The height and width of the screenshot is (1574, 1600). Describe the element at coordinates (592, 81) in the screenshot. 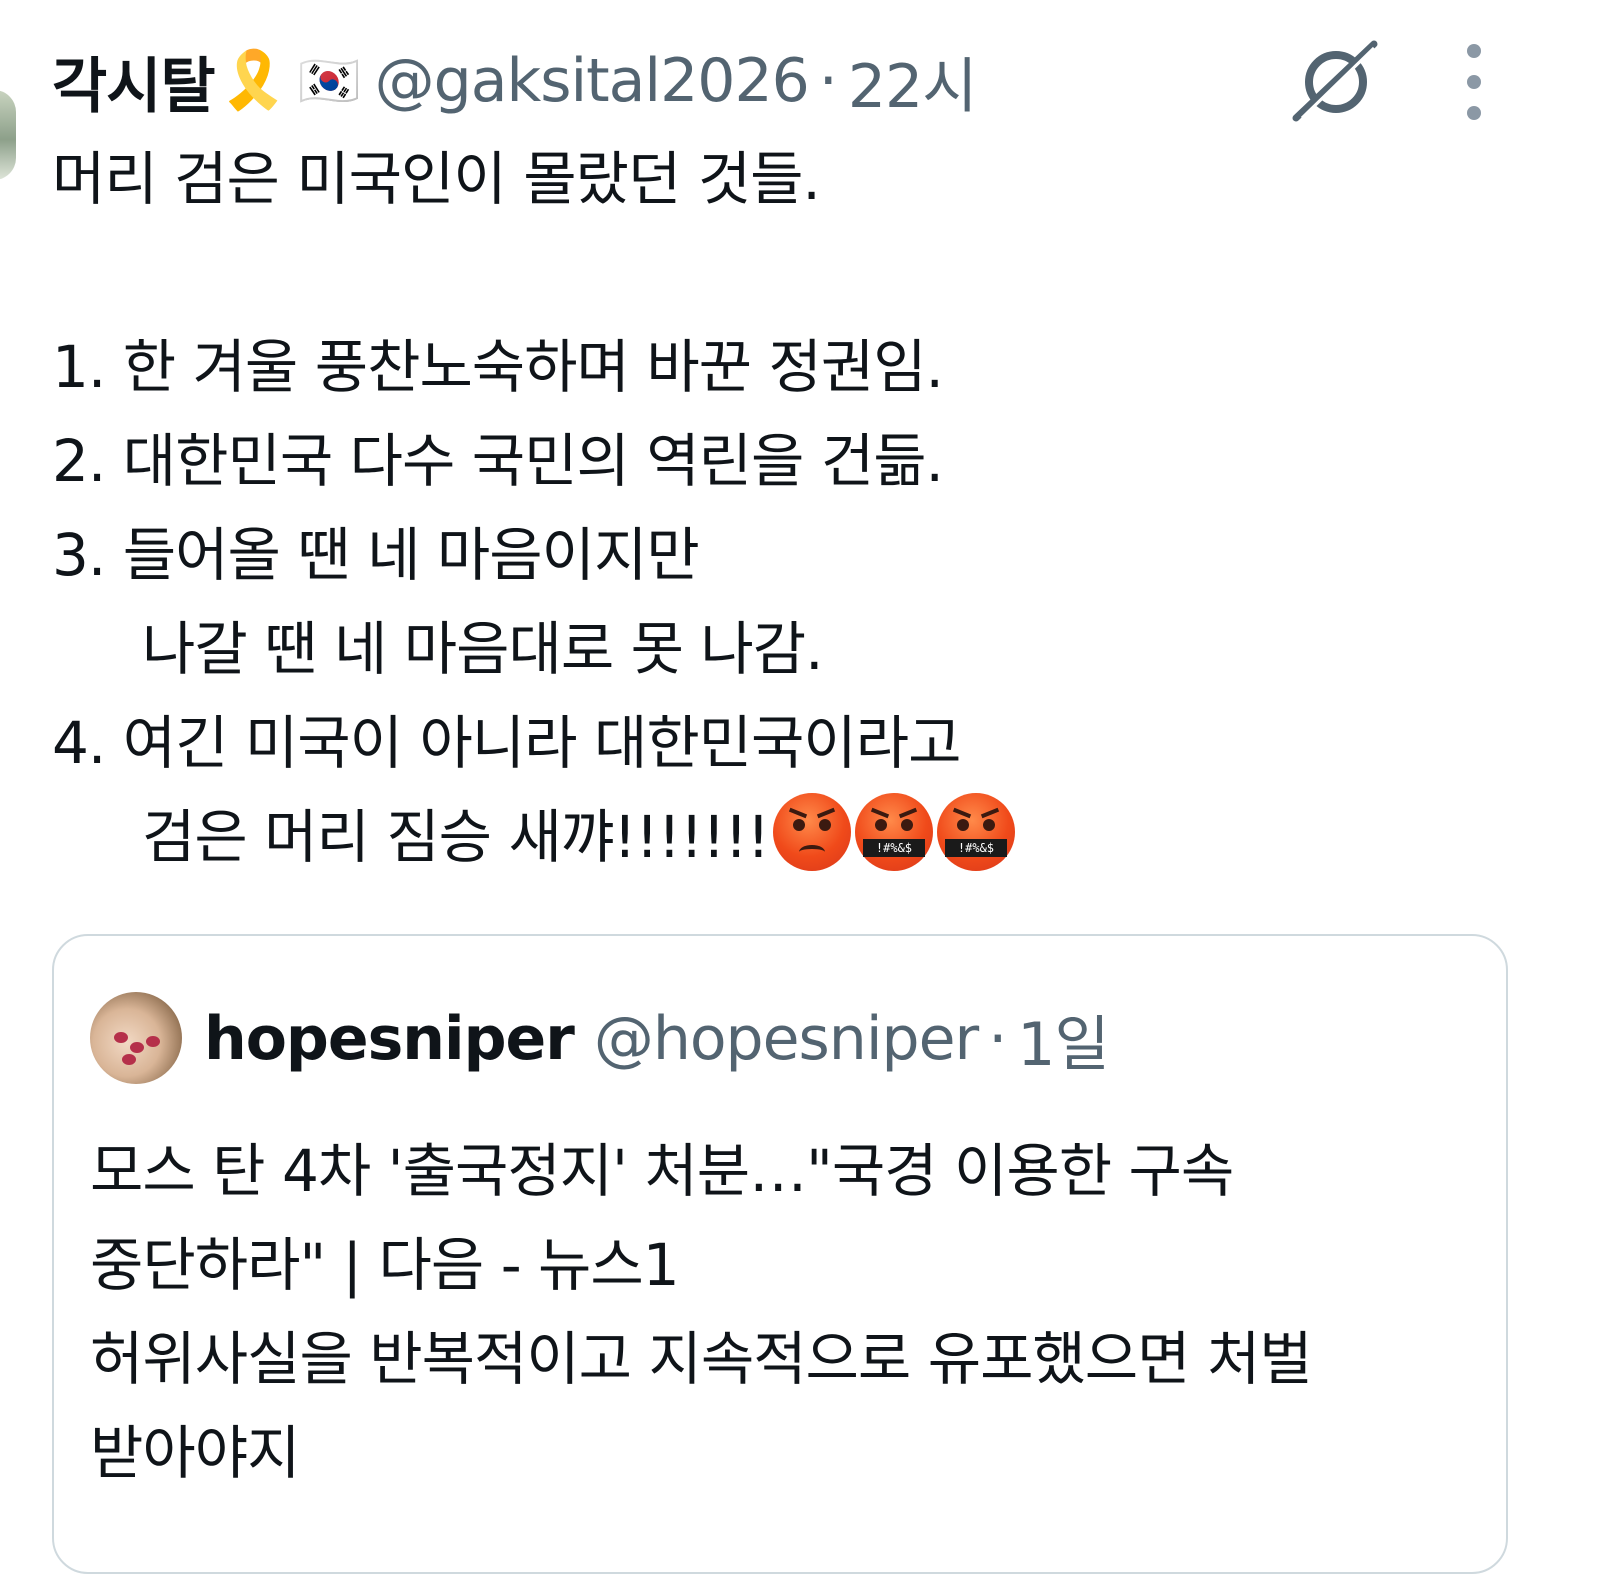

I see `user-handle: @gaksital2026` at that location.